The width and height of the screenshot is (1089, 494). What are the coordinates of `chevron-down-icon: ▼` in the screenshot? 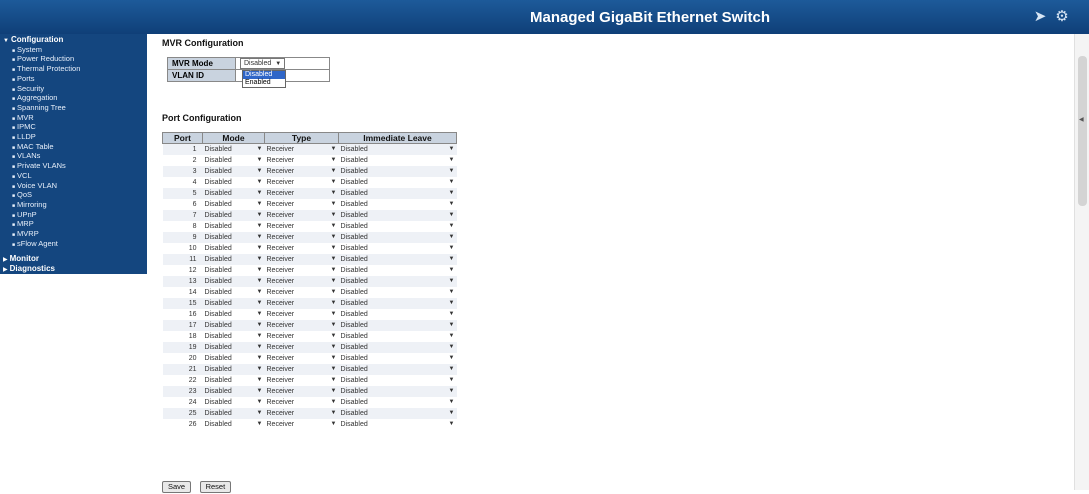 It's located at (451, 204).